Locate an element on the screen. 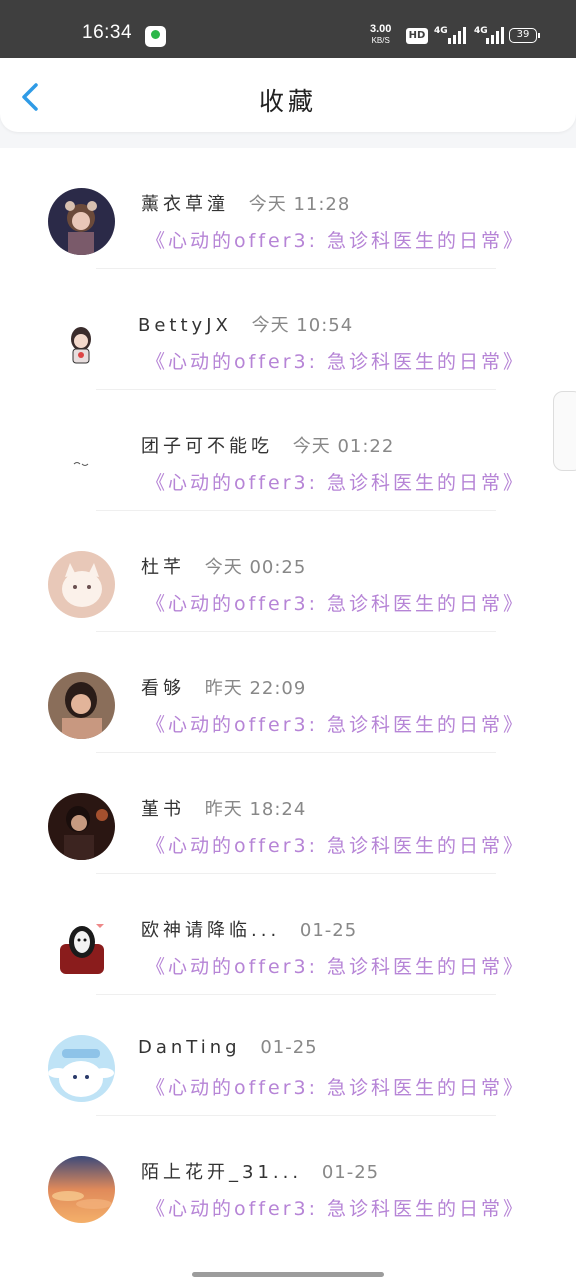 The height and width of the screenshot is (1280, 576). list-item: 堇书 昨天 18:24 《心动的offer3: 急诊科医生的日常》 is located at coordinates (288, 813).